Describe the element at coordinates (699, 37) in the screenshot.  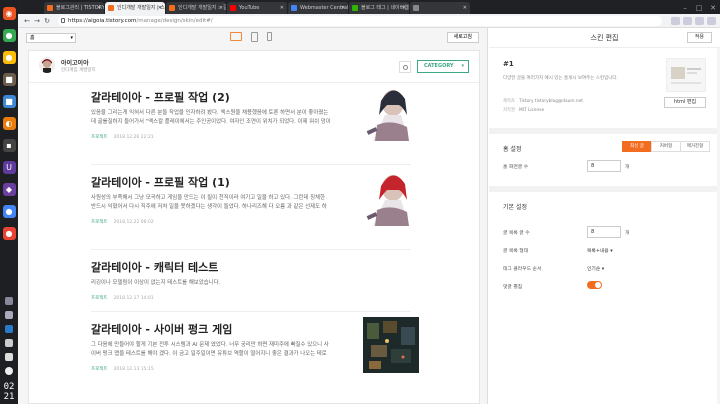
I see `apply-button: 적용` at that location.